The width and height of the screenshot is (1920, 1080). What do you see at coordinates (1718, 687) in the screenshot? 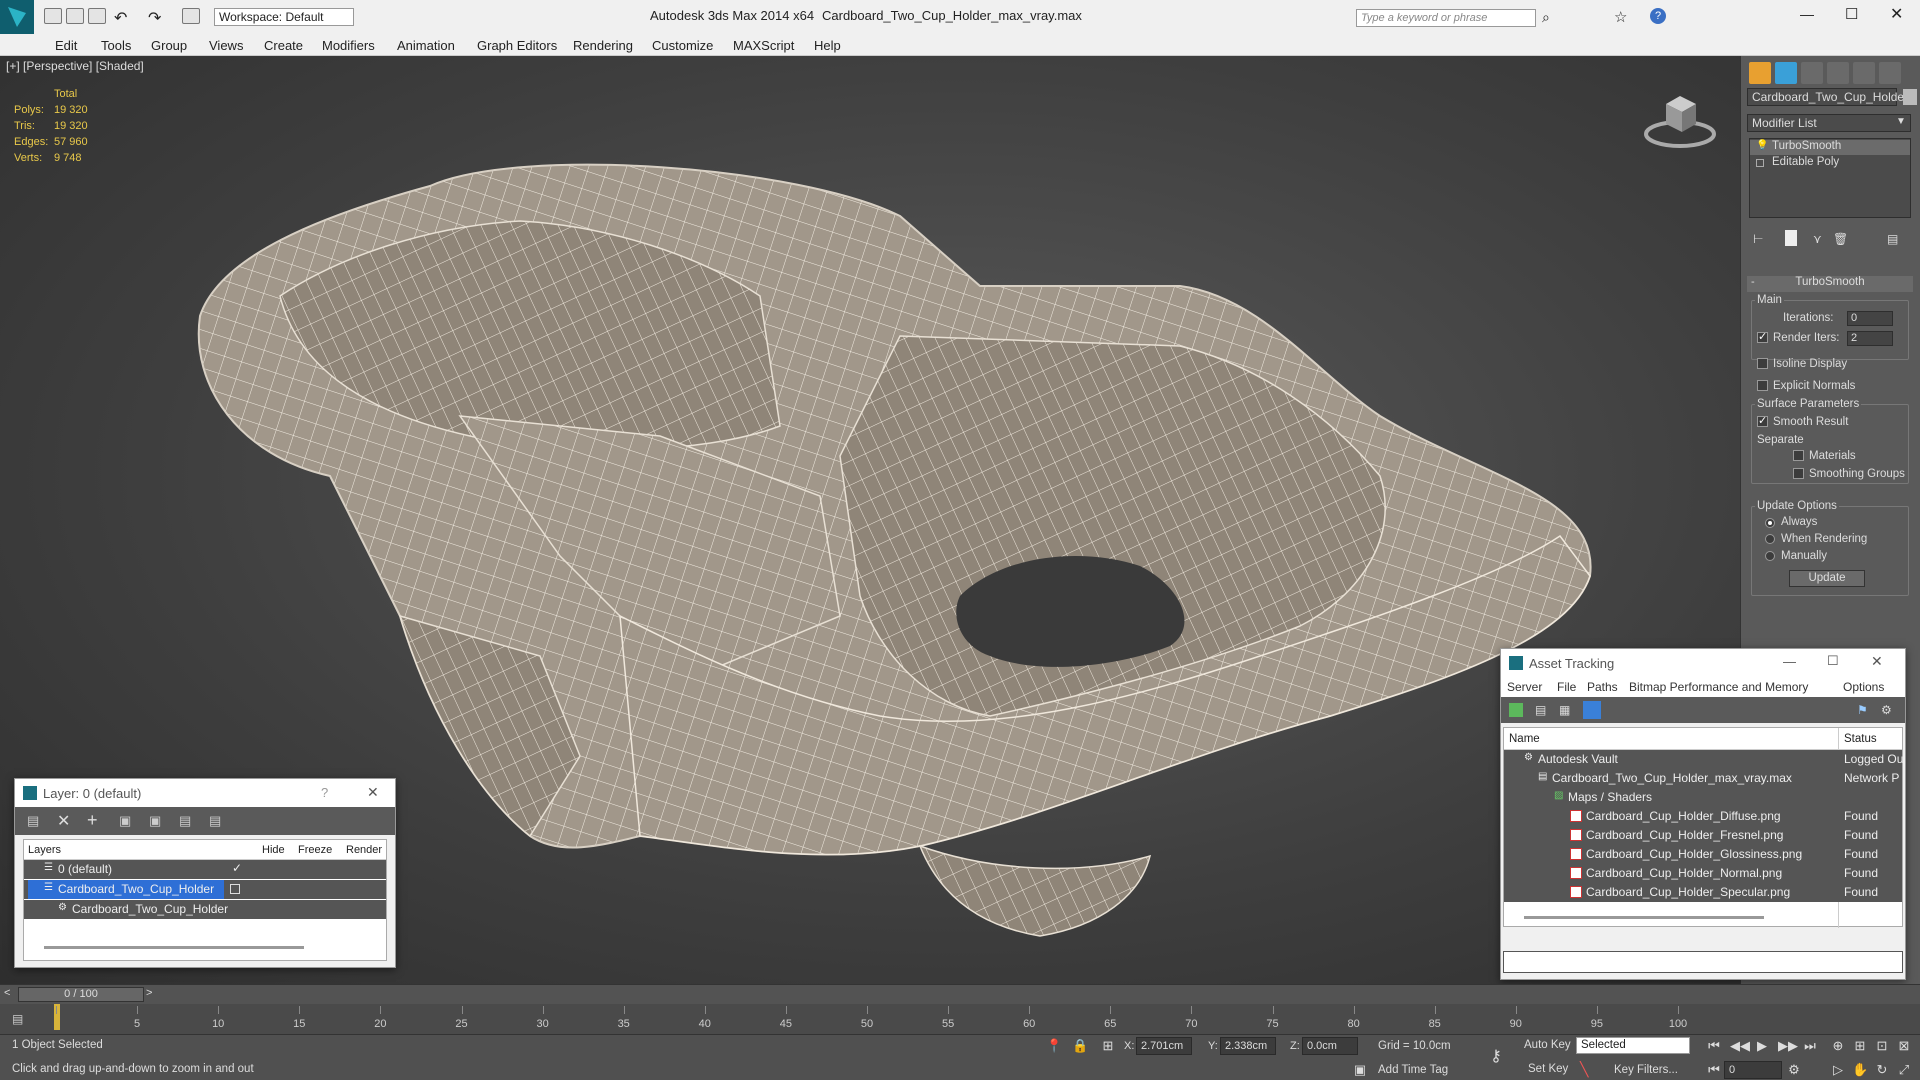
I see `menu-bitmap-performance: Bitmap Performance and Memory` at bounding box center [1718, 687].